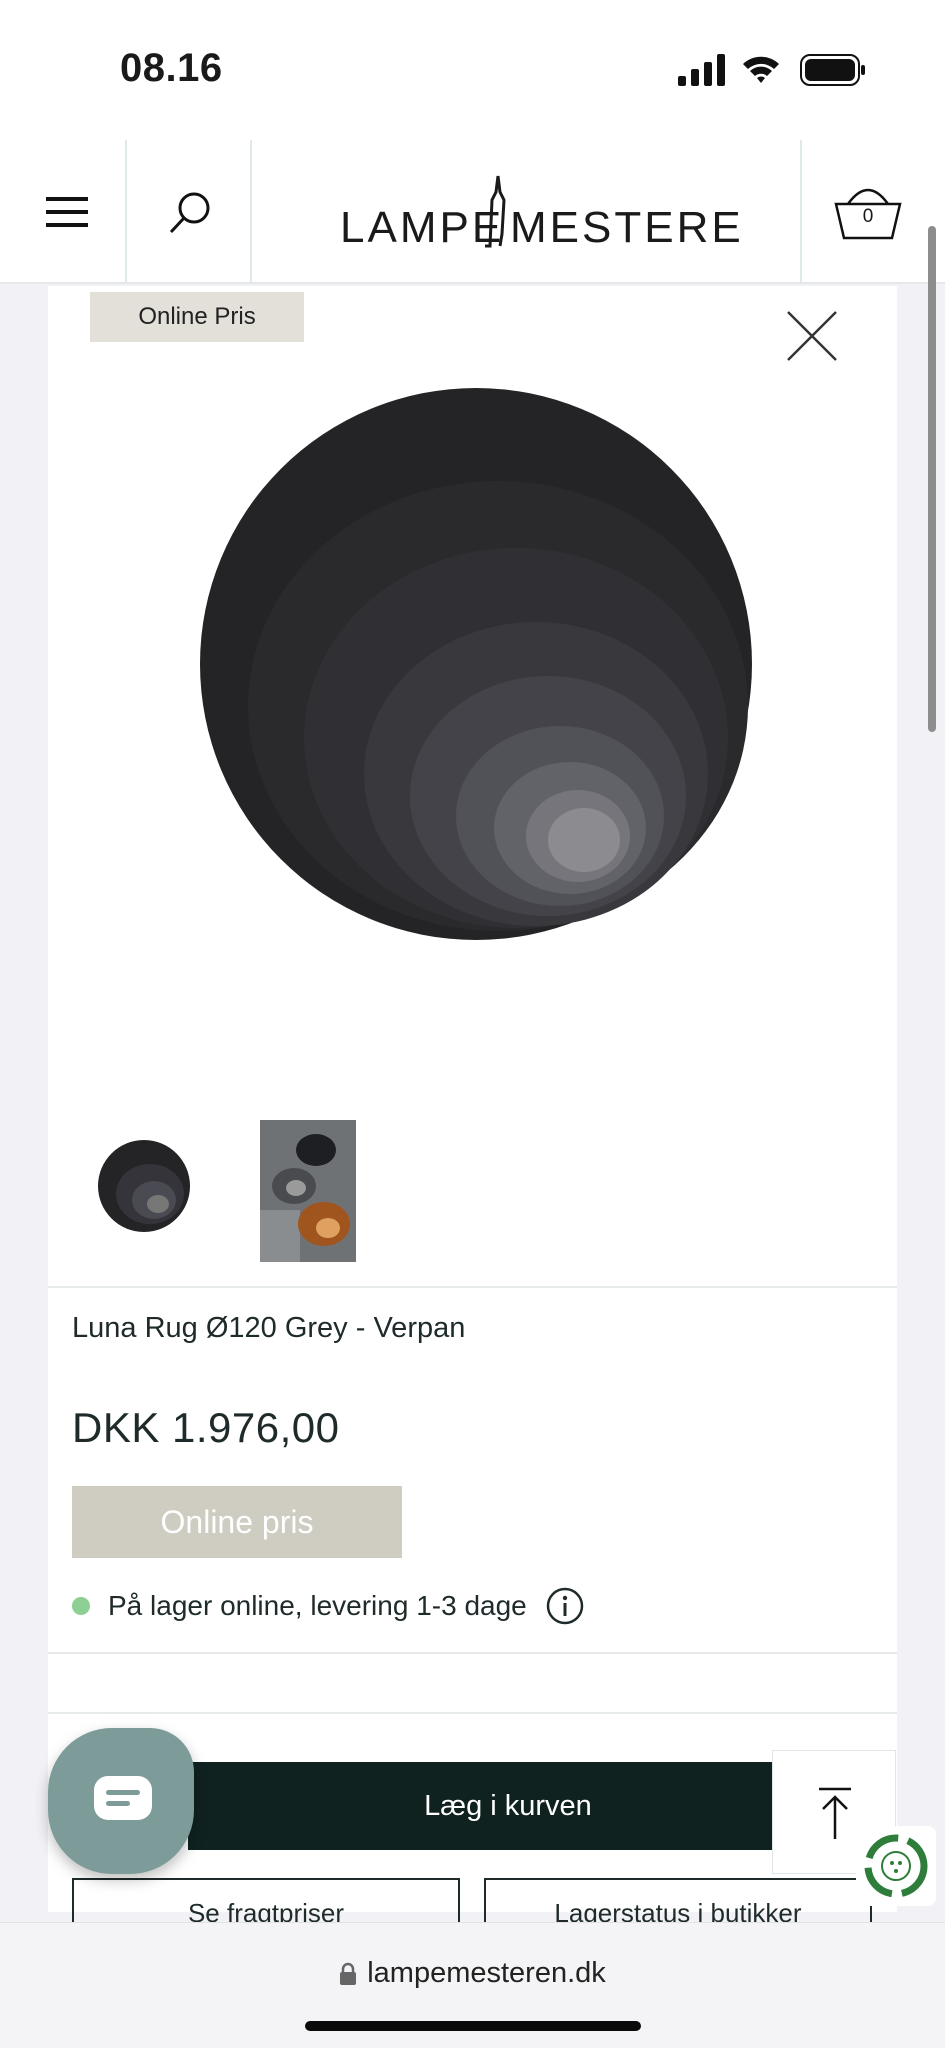 The image size is (945, 2048). I want to click on url-text: lampemesteren.dk, so click(486, 1973).